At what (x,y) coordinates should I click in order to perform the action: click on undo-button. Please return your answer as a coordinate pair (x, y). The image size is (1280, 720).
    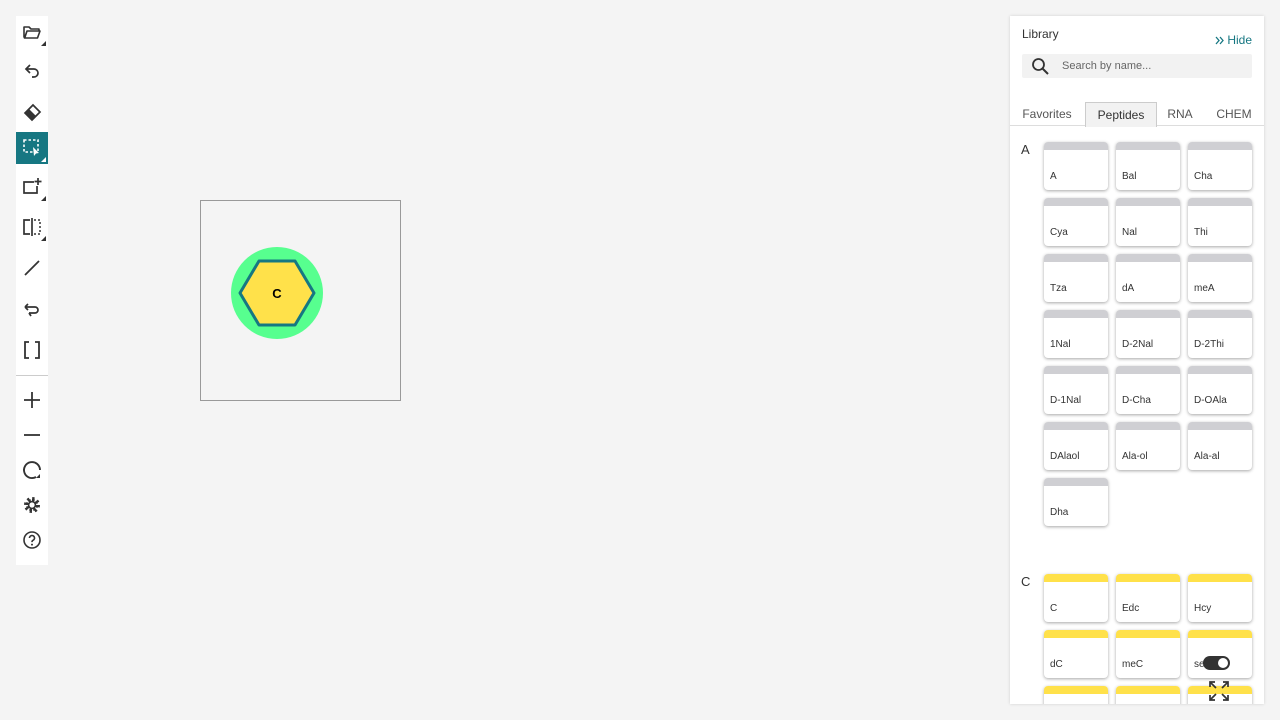
    Looking at the image, I should click on (32, 72).